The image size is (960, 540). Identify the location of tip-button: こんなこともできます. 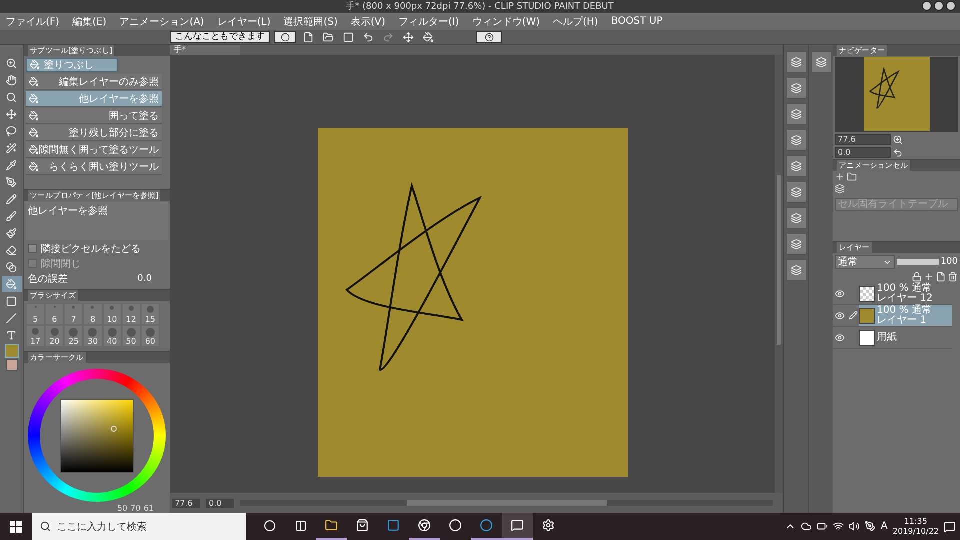
(220, 37).